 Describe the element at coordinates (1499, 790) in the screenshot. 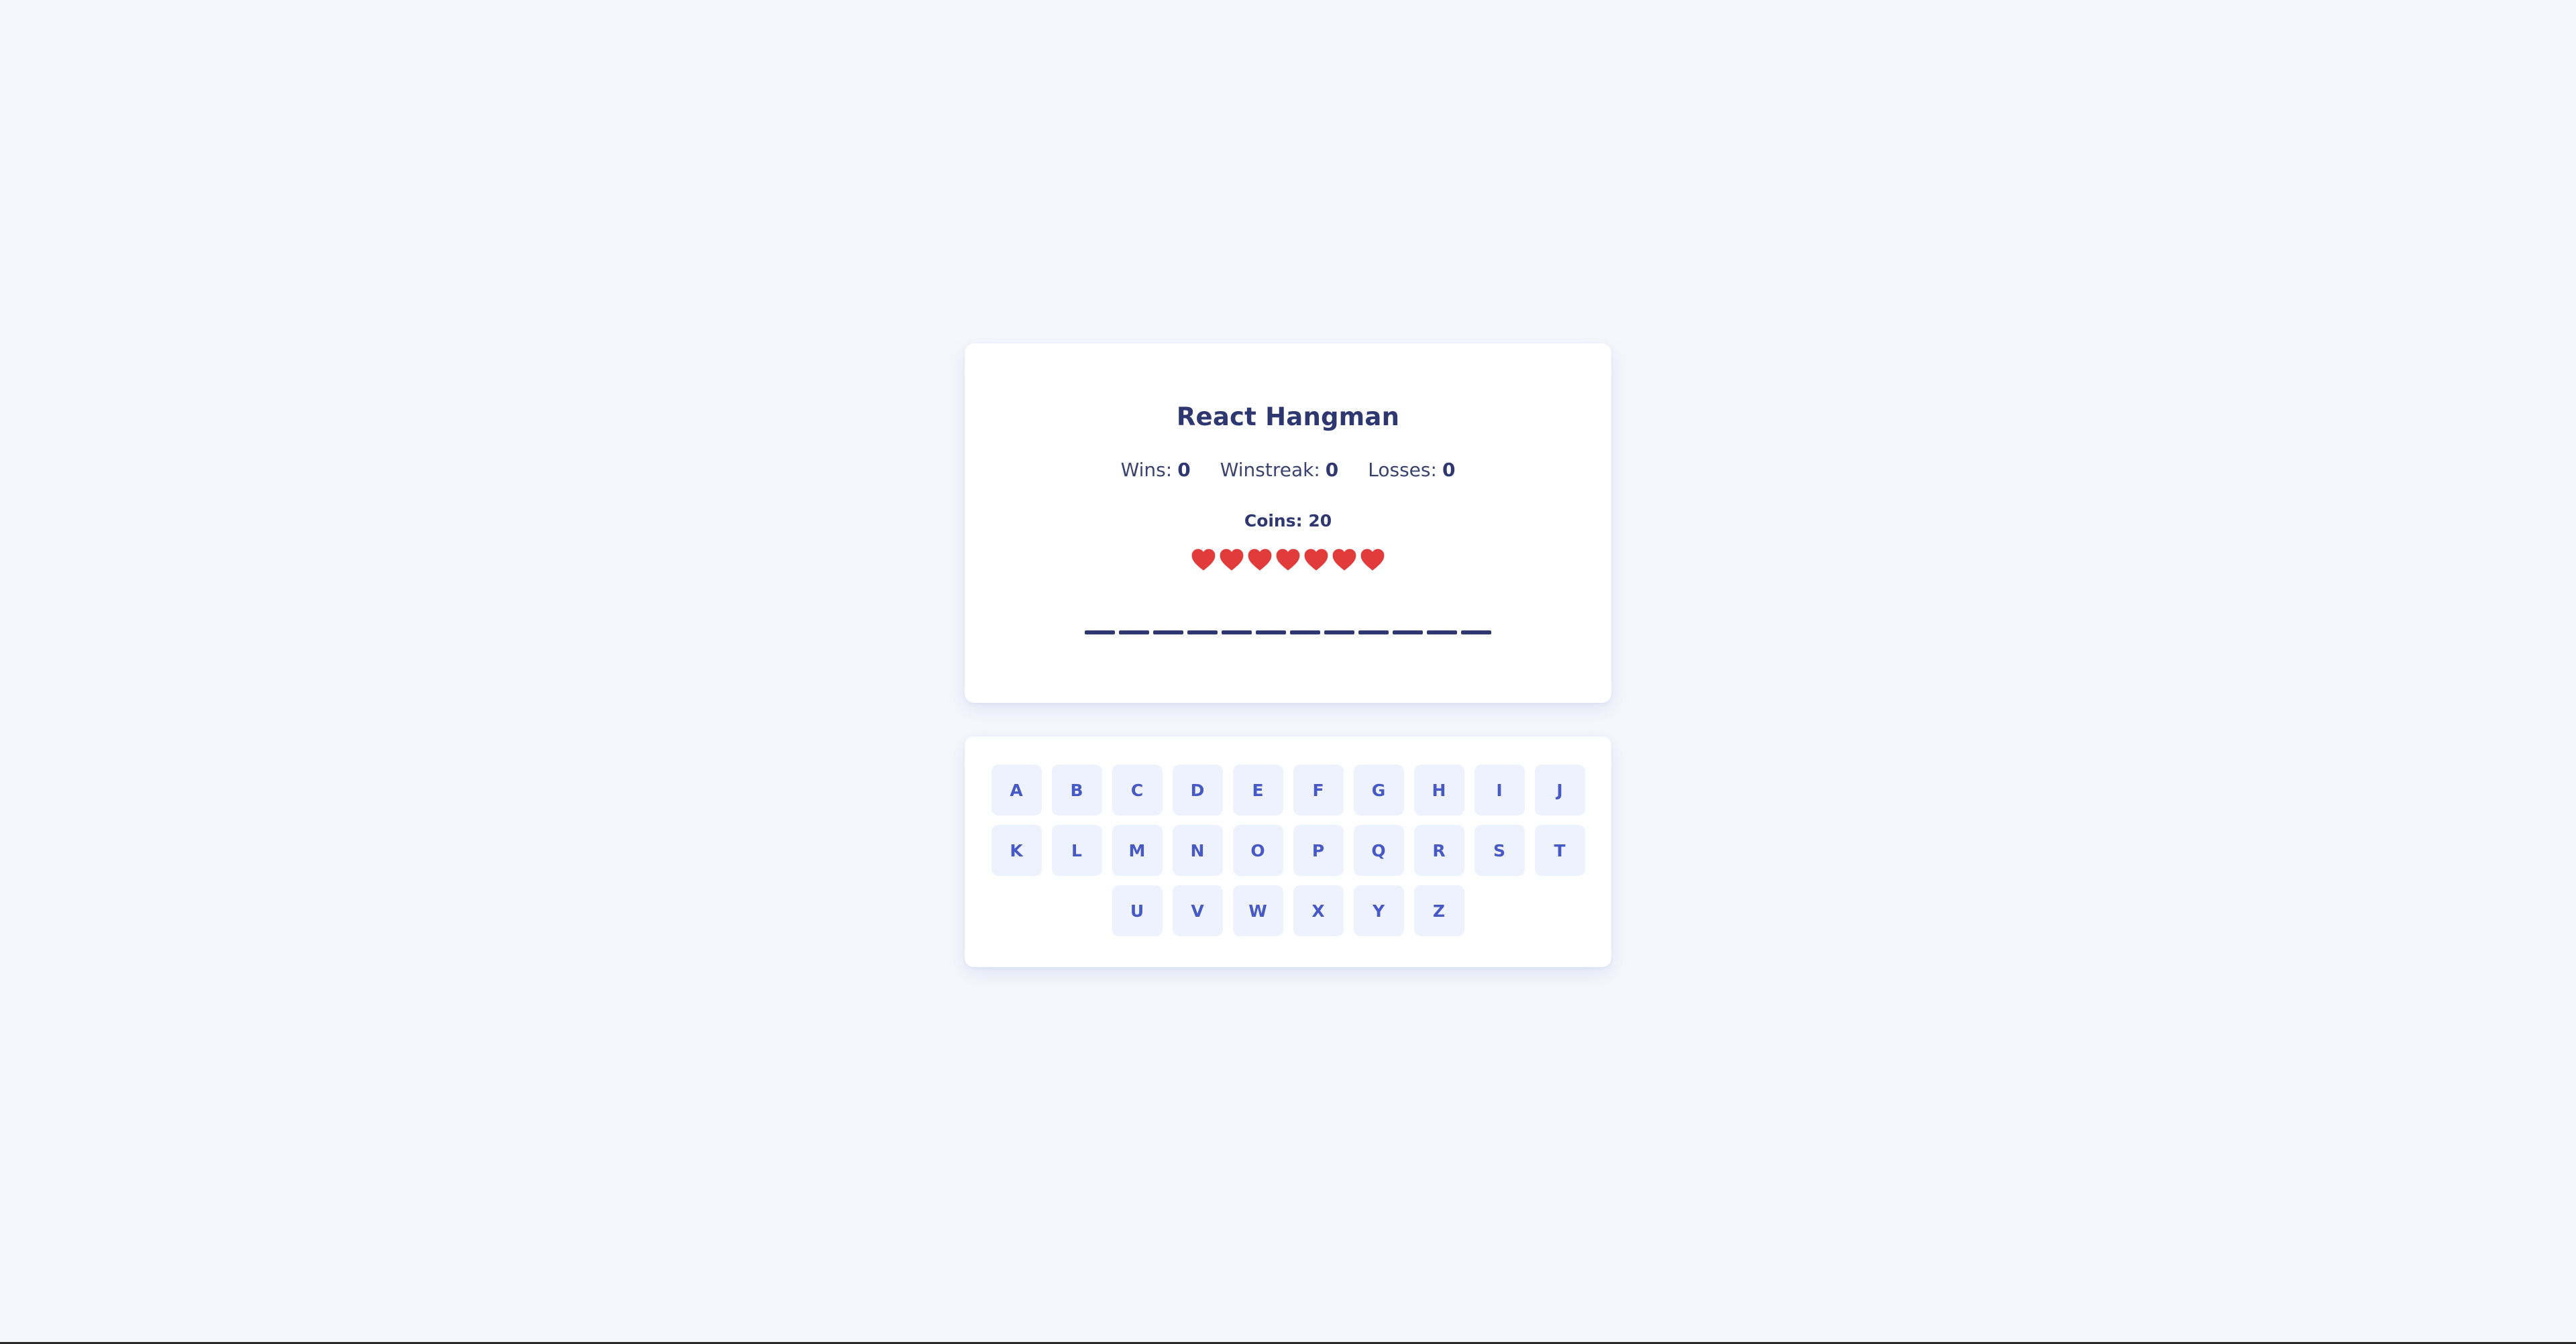

I see `key-i-button: I` at that location.